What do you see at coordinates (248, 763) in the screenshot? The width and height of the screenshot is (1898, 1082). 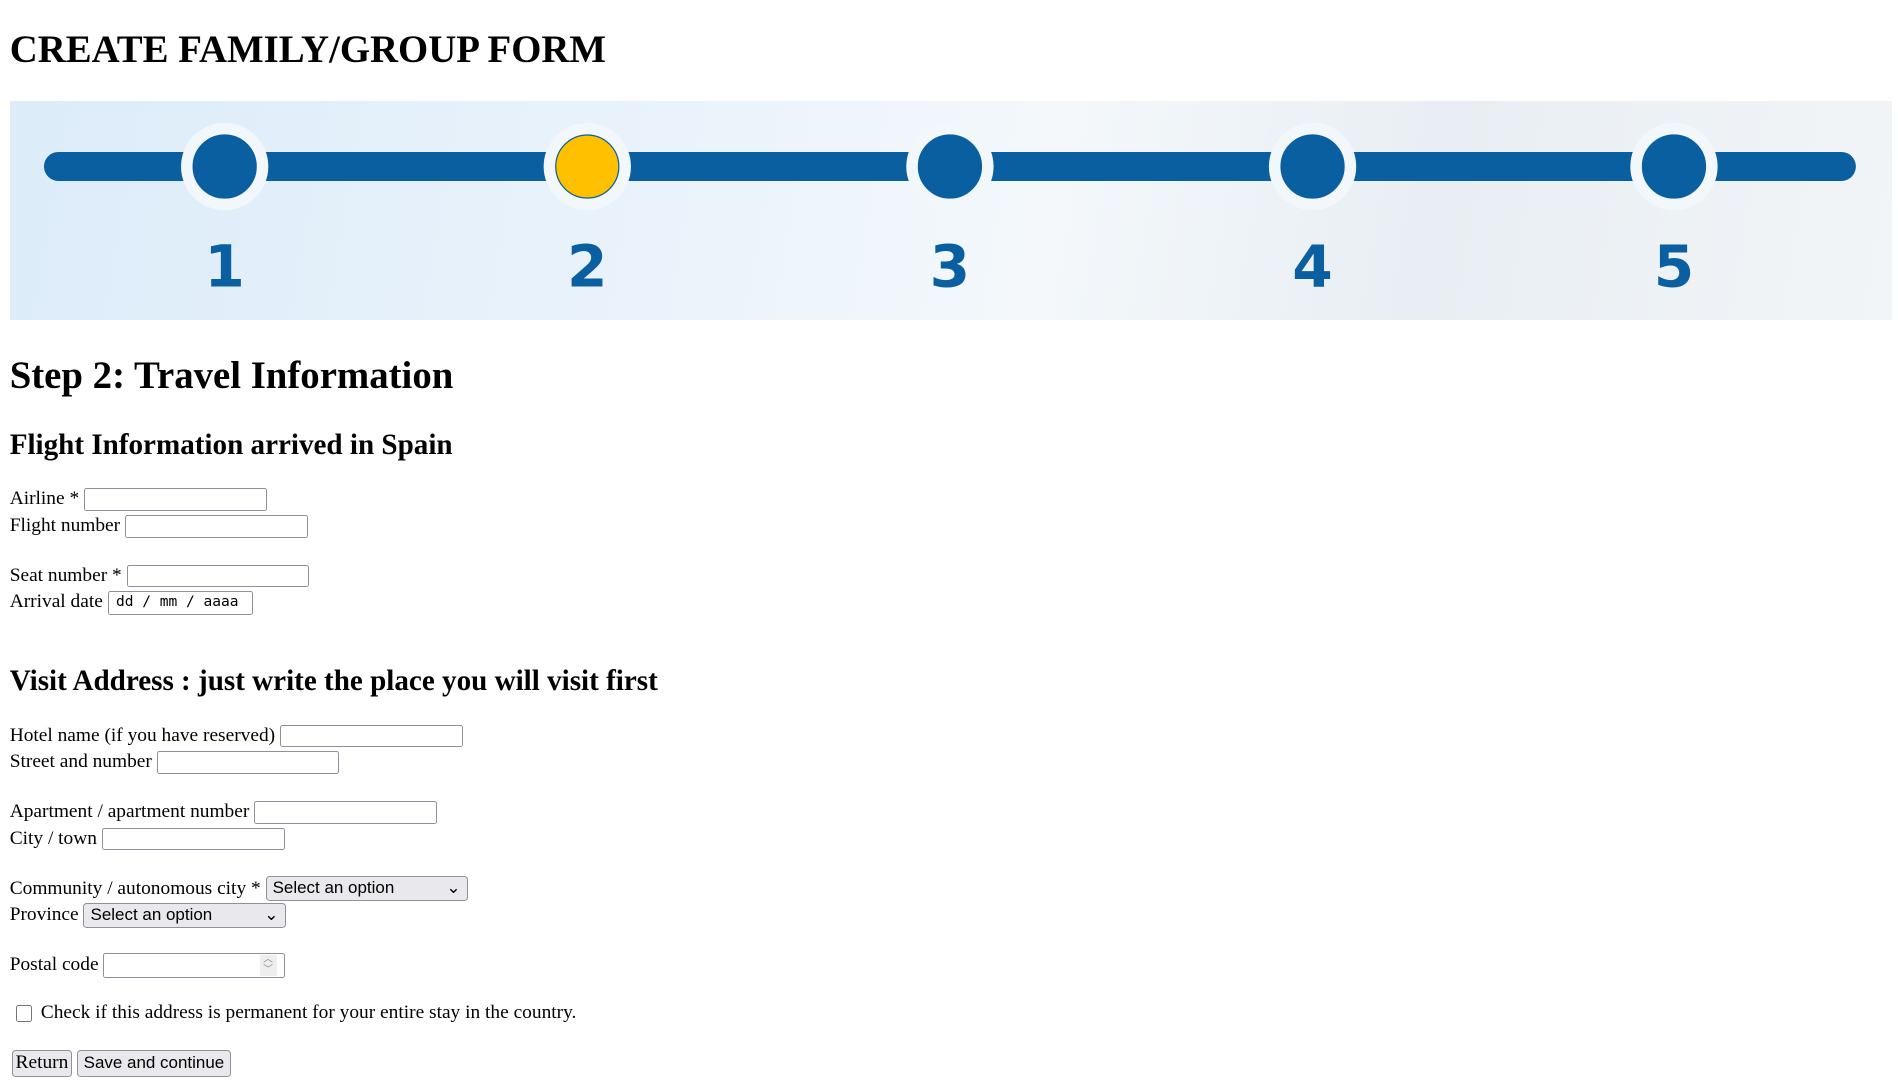 I see `street-input` at bounding box center [248, 763].